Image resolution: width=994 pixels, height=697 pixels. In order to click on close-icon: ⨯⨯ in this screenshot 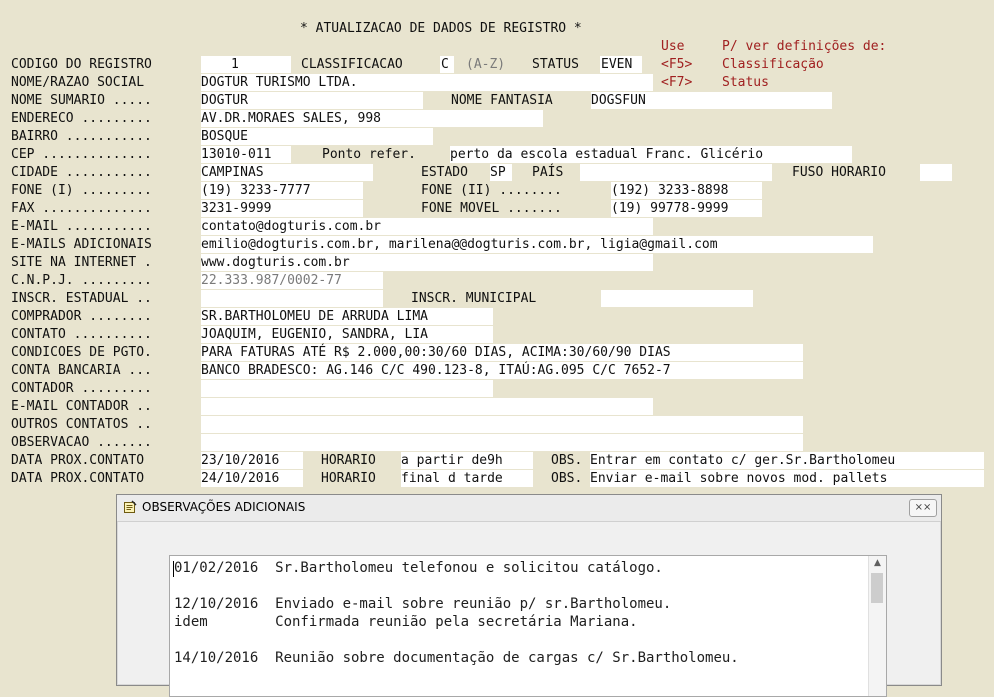, I will do `click(923, 507)`.